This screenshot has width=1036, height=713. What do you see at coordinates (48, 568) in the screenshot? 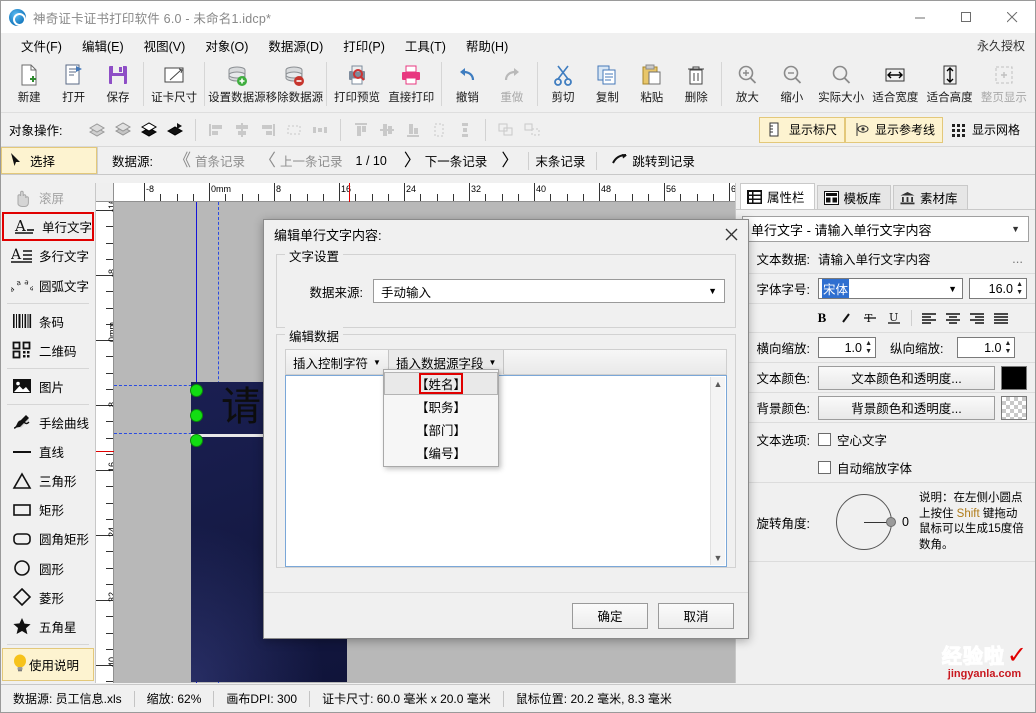
I see `sidebar-item-circle: 圆形` at bounding box center [48, 568].